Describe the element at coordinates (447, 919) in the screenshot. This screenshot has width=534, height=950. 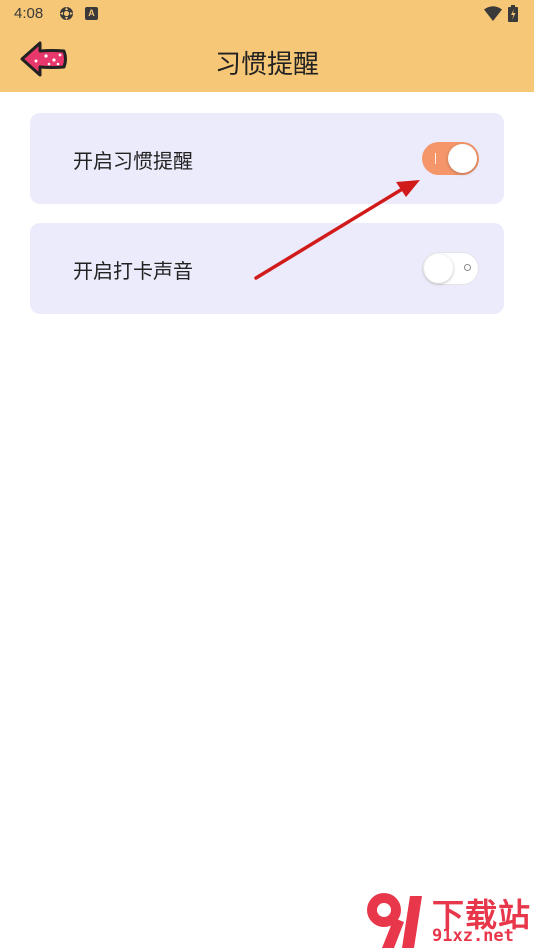
I see `watermark: 下载站 91xz.net` at that location.